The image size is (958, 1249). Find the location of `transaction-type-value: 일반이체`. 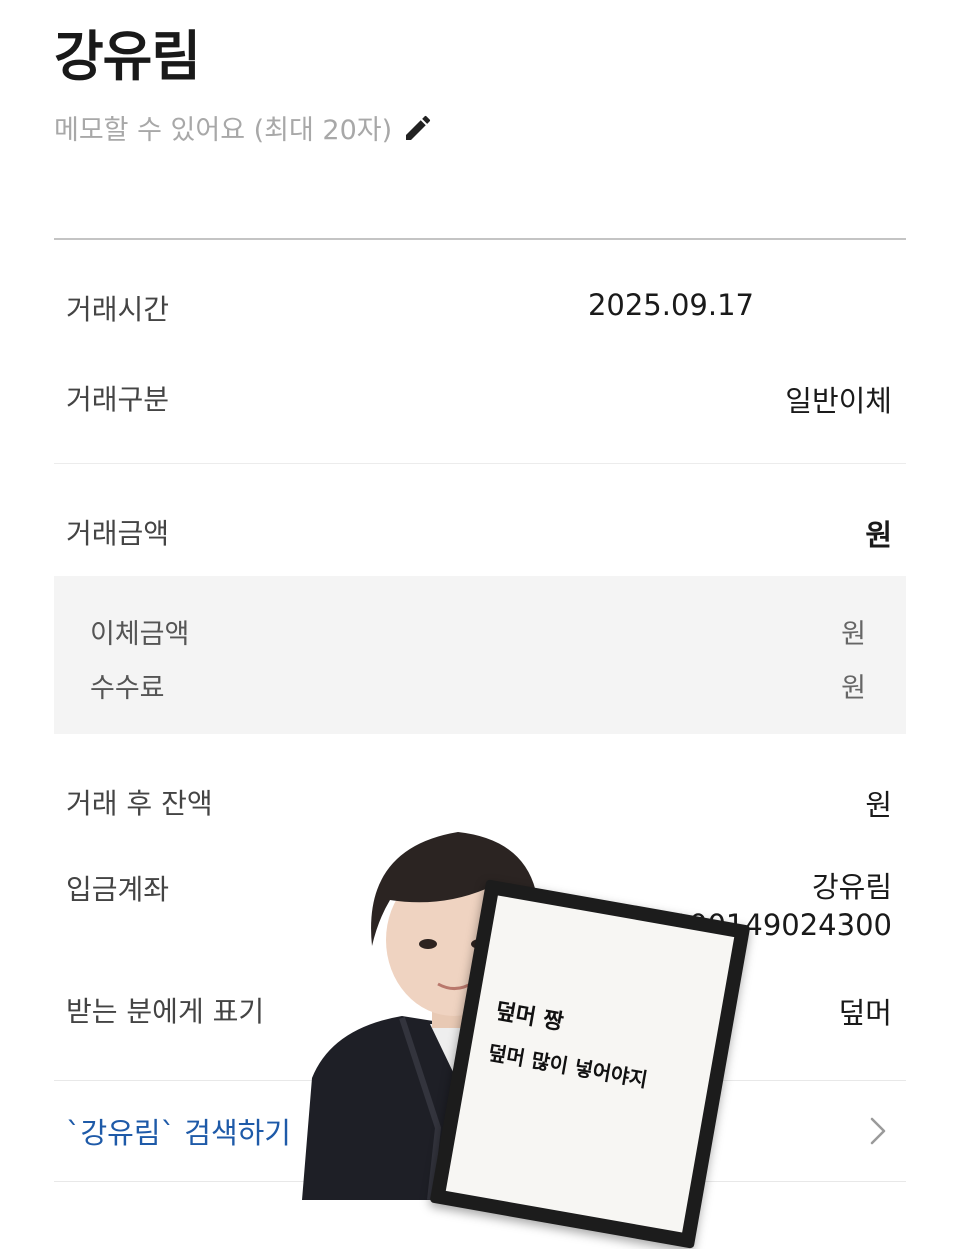

transaction-type-value: 일반이체 is located at coordinates (838, 401).